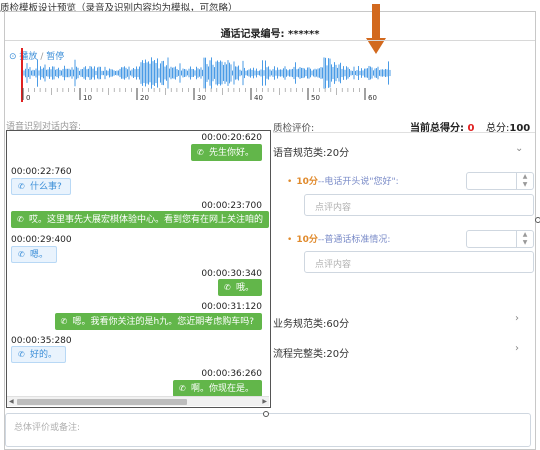  Describe the element at coordinates (13, 57) in the screenshot. I see `play-circle-icon: ⊙` at that location.